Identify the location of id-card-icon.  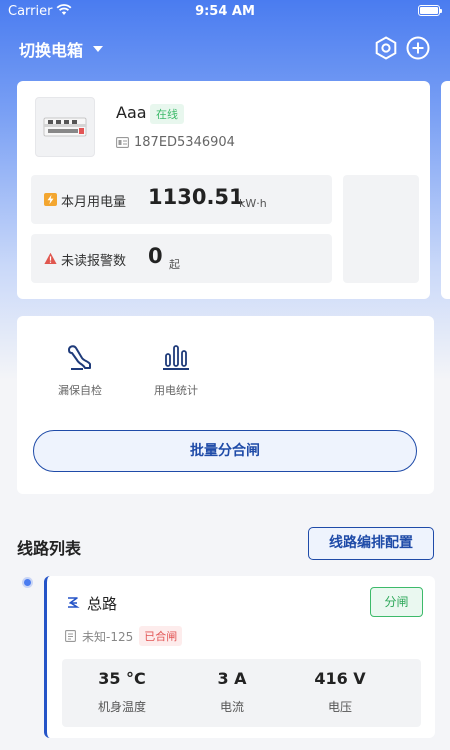
(122, 142).